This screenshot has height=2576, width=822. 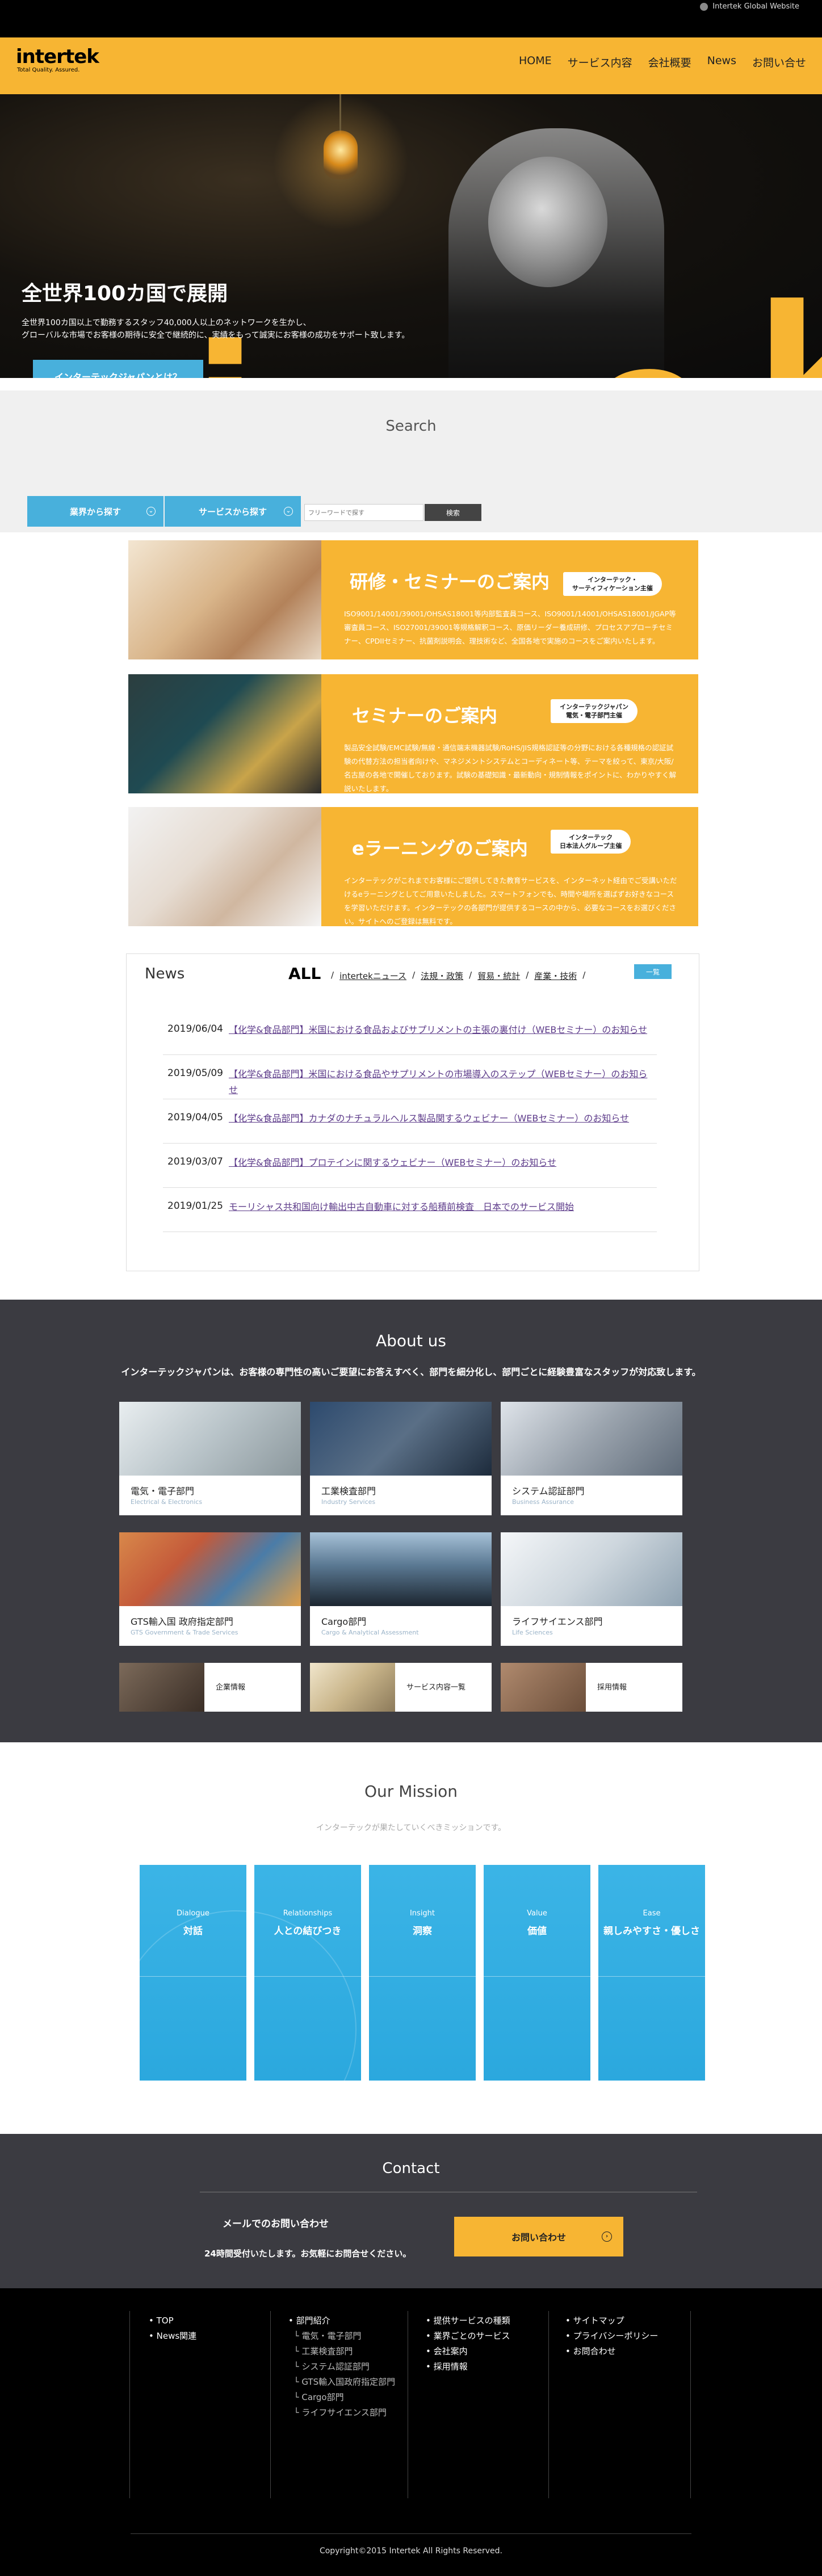 What do you see at coordinates (612, 1687) in the screenshot?
I see `mini-link-label: 採用情報` at bounding box center [612, 1687].